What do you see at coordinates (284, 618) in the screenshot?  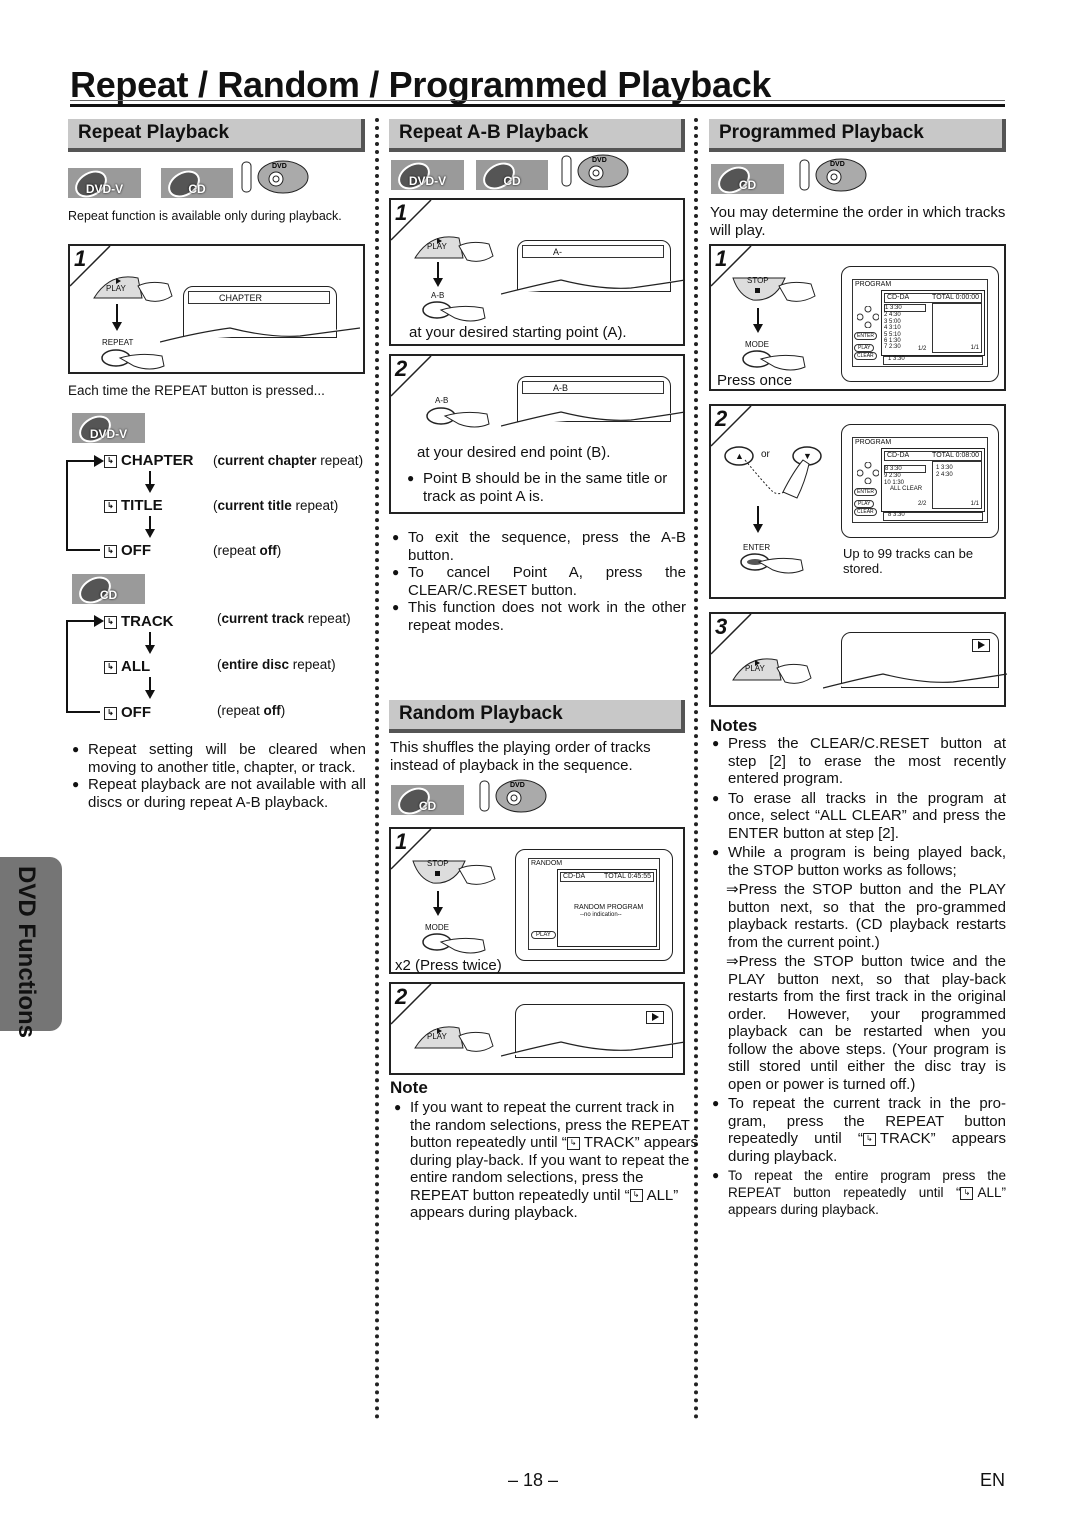 I see `mode-track-desc: (current track repeat)` at bounding box center [284, 618].